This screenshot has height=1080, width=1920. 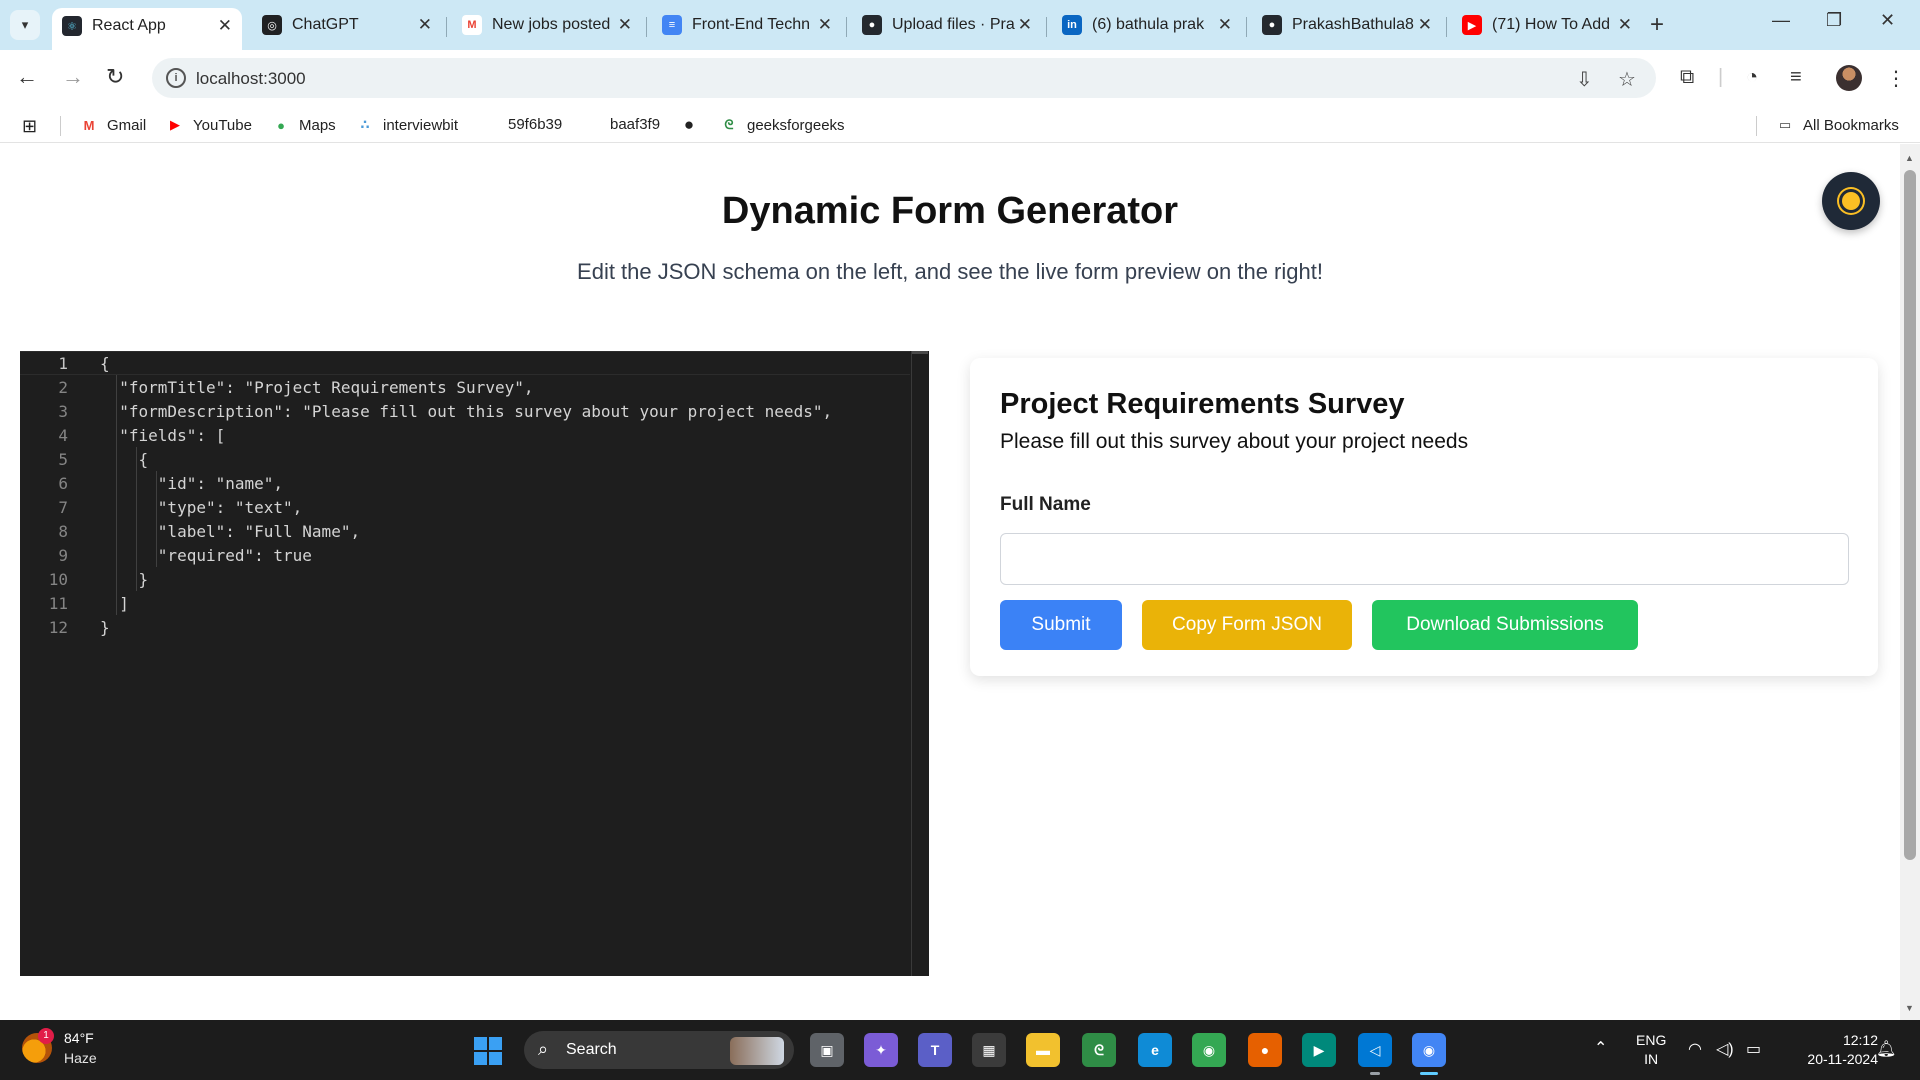 What do you see at coordinates (80, 1058) in the screenshot?
I see `weather-condition: Haze` at bounding box center [80, 1058].